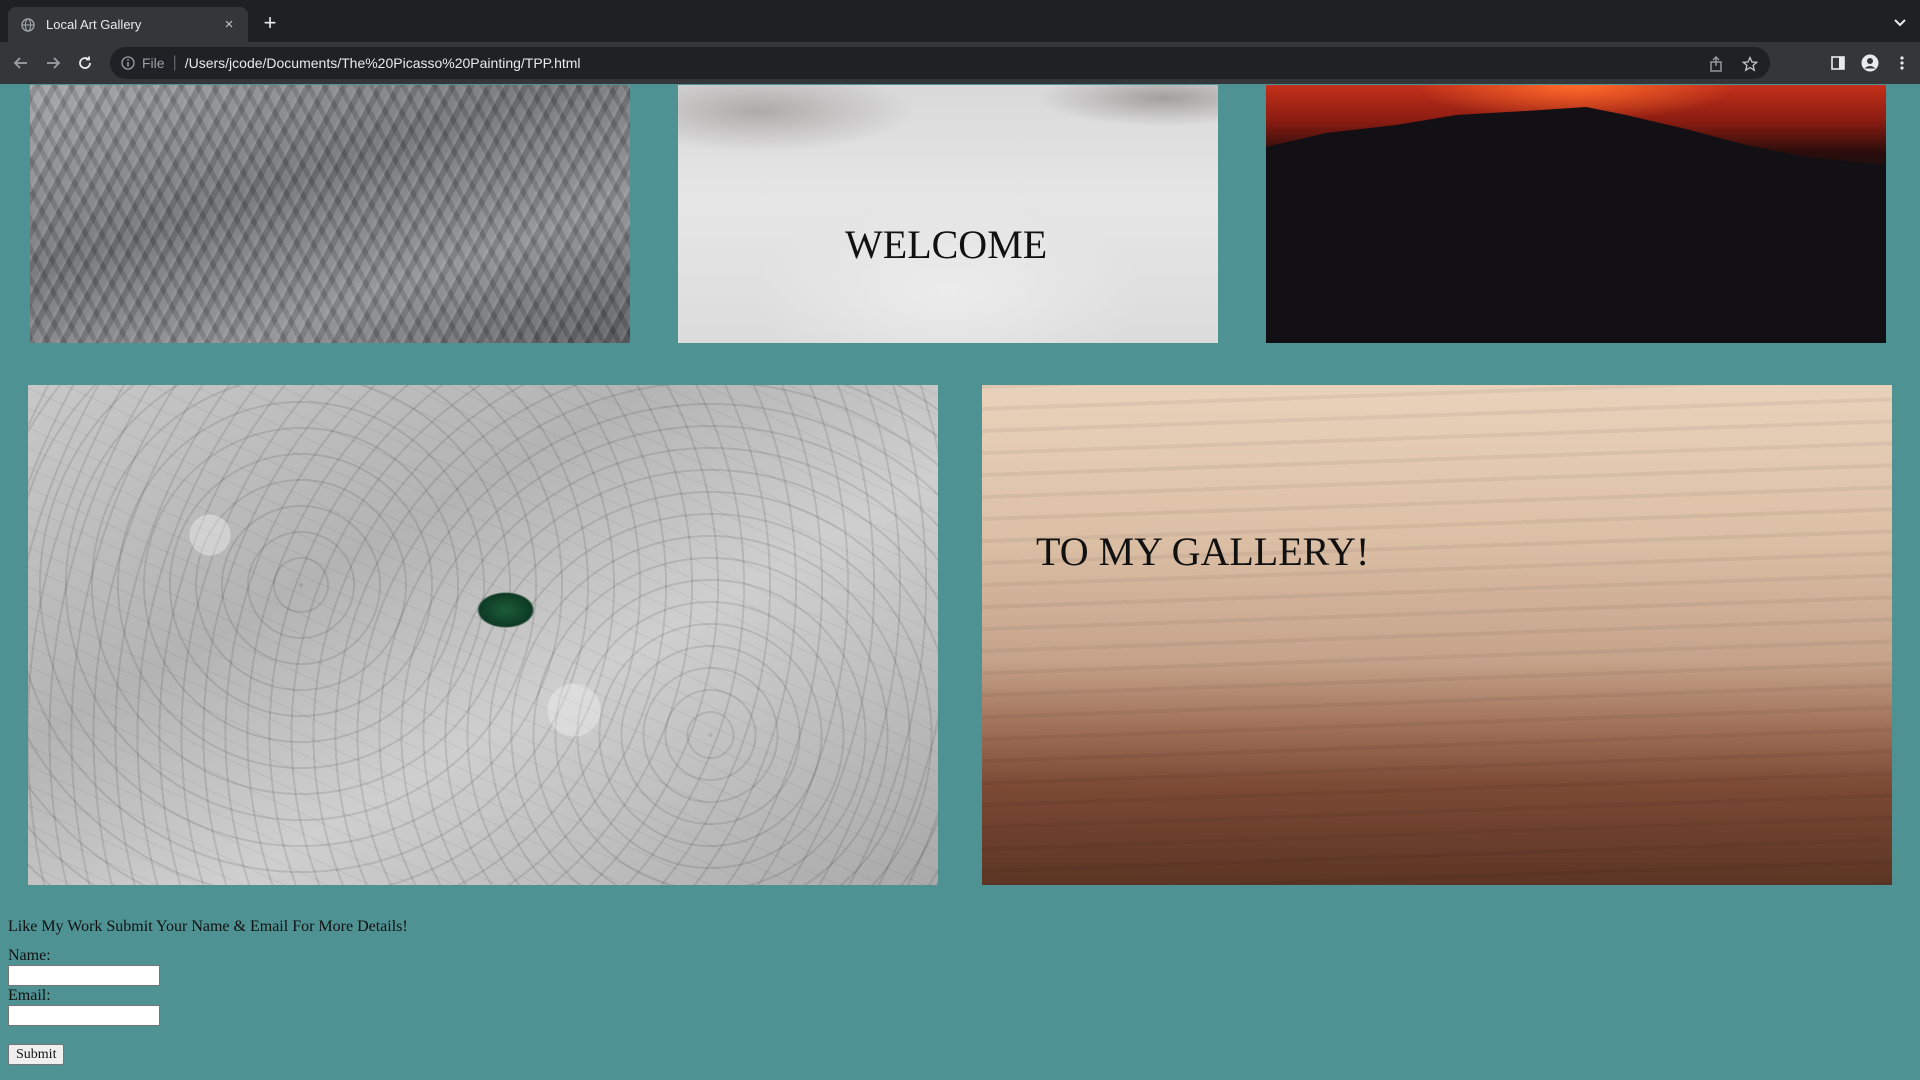  Describe the element at coordinates (28, 25) in the screenshot. I see `globe-icon` at that location.